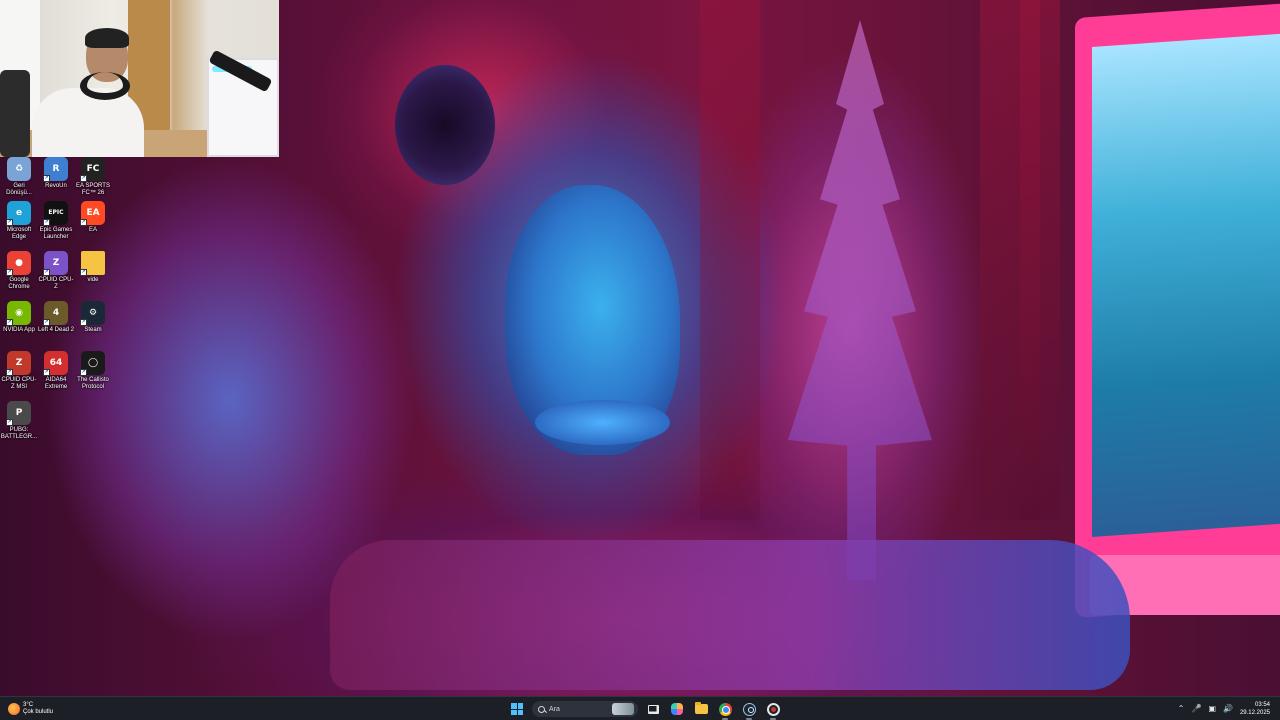  I want to click on search-highlight-image, so click(623, 709).